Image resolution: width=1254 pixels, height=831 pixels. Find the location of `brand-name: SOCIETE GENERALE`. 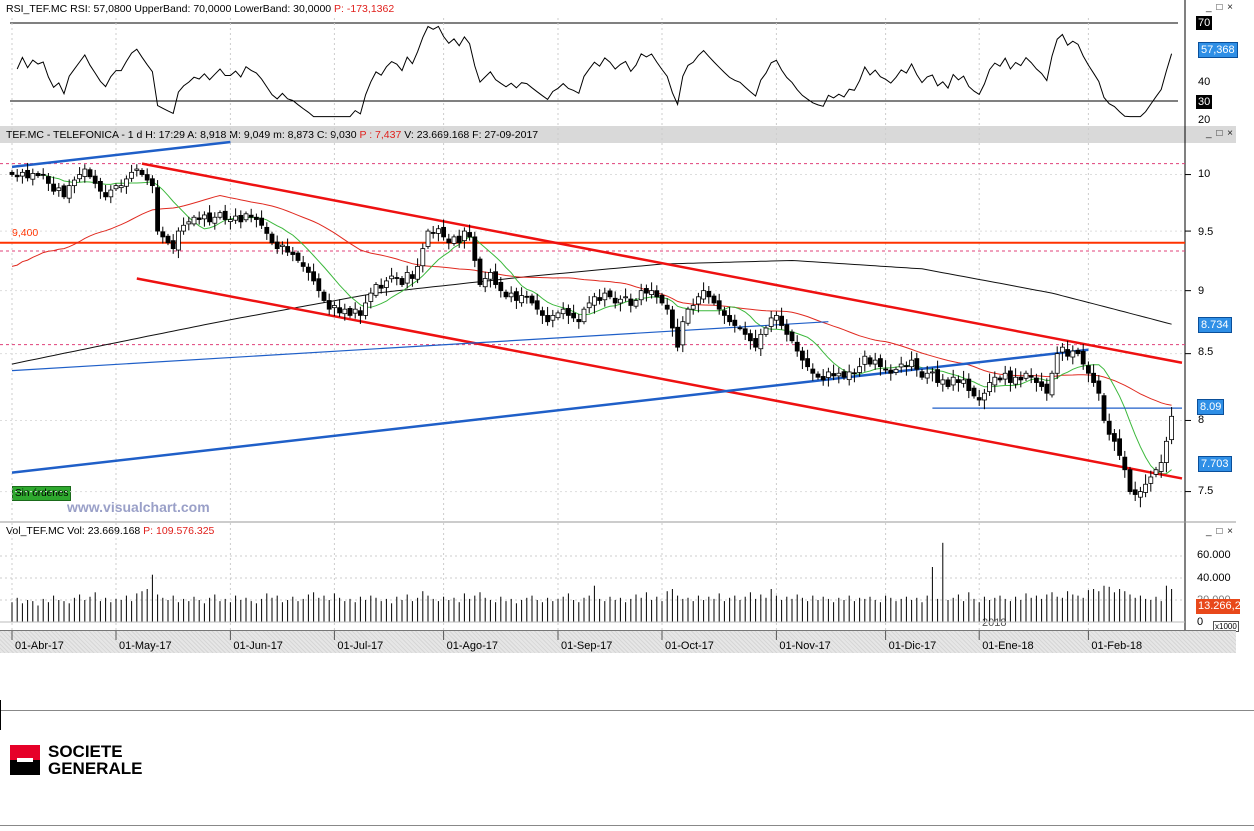

brand-name: SOCIETE GENERALE is located at coordinates (95, 760).